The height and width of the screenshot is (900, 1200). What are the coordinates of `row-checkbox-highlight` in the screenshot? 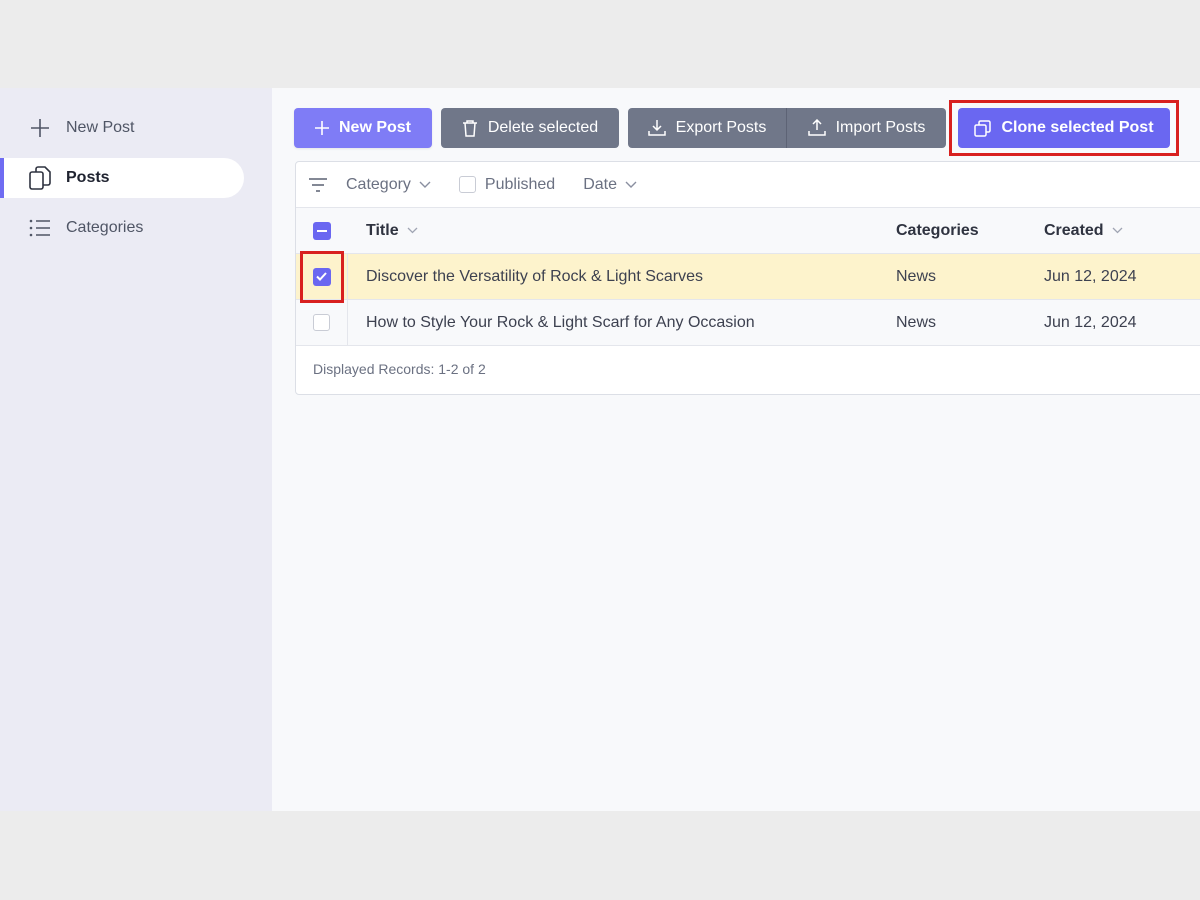 It's located at (321, 276).